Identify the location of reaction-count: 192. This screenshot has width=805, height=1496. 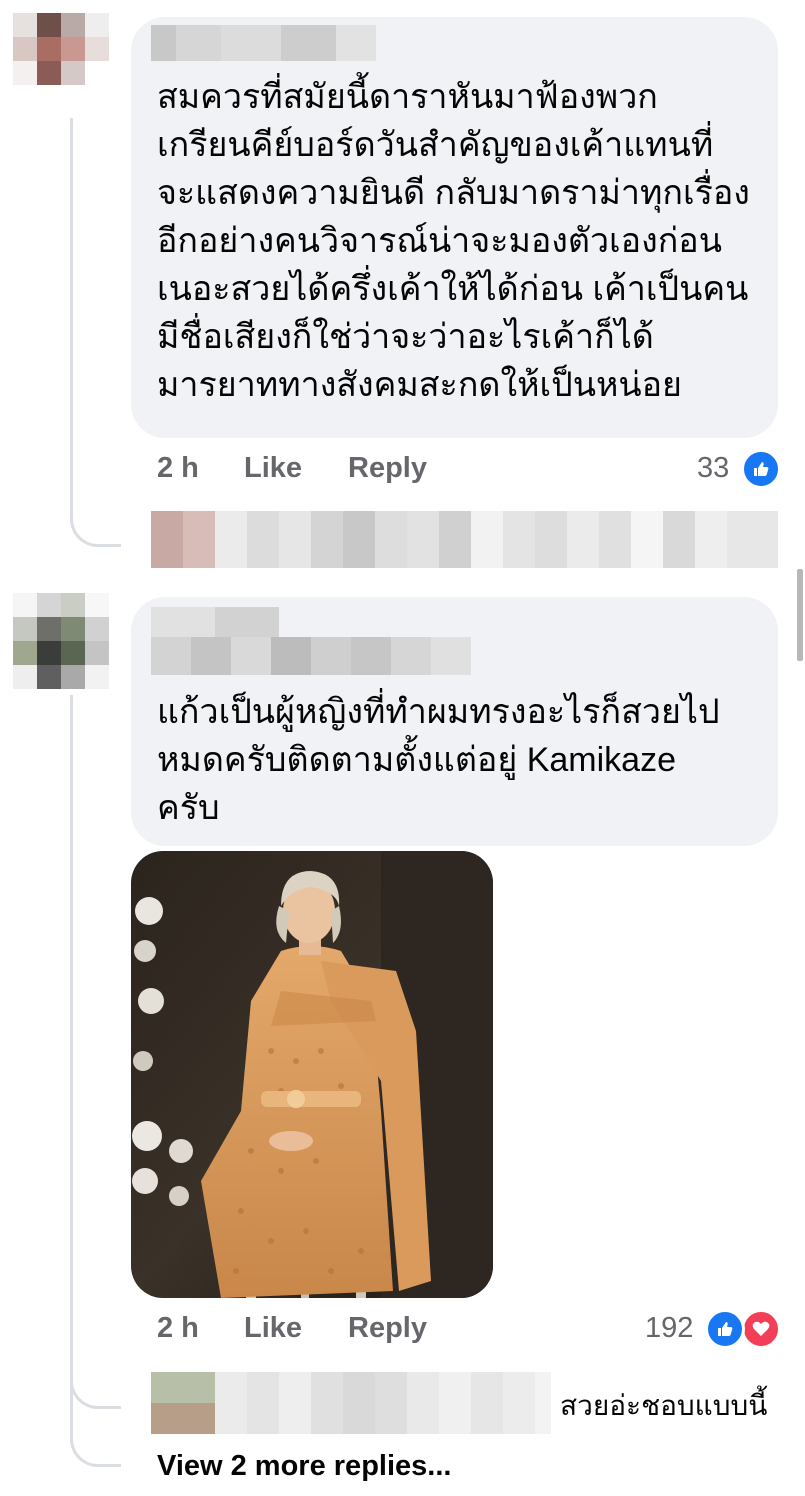
(669, 1328).